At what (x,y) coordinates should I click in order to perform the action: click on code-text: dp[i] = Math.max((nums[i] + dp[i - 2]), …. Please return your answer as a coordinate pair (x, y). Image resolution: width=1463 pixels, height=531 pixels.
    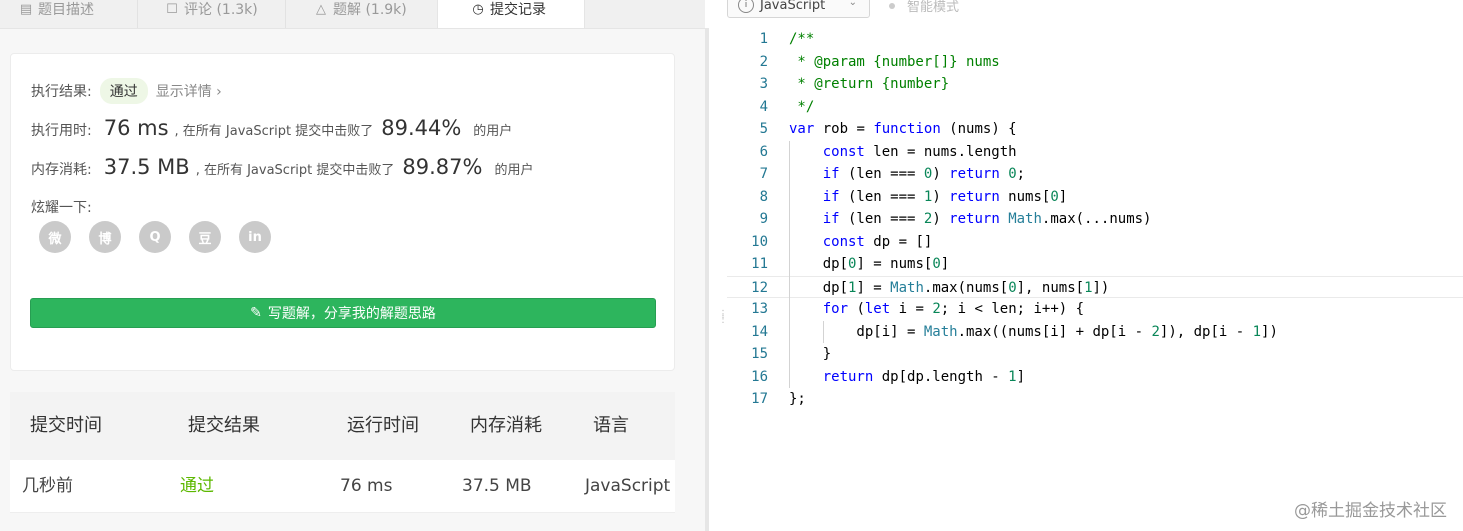
    Looking at the image, I should click on (1033, 331).